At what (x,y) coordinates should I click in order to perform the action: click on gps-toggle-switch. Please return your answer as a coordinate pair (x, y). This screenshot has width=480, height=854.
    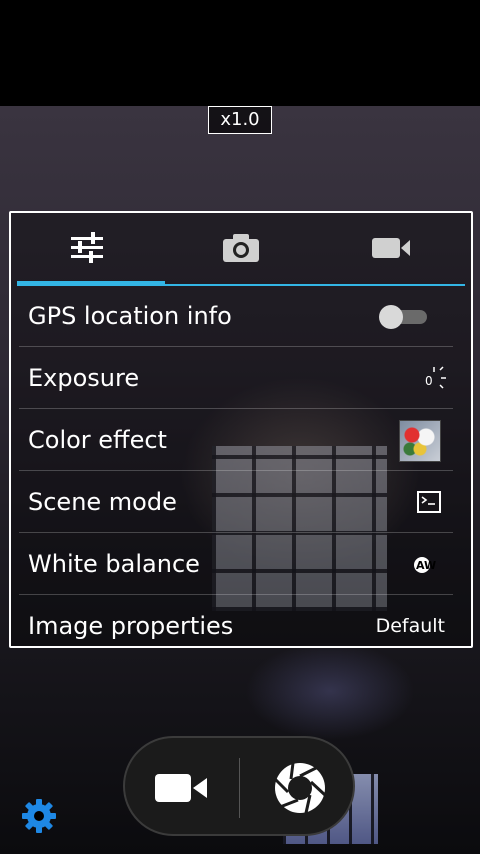
    Looking at the image, I should click on (403, 317).